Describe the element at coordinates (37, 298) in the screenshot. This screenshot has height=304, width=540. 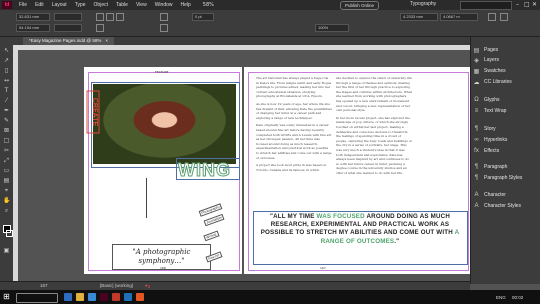
I see `taskbar-search-input` at that location.